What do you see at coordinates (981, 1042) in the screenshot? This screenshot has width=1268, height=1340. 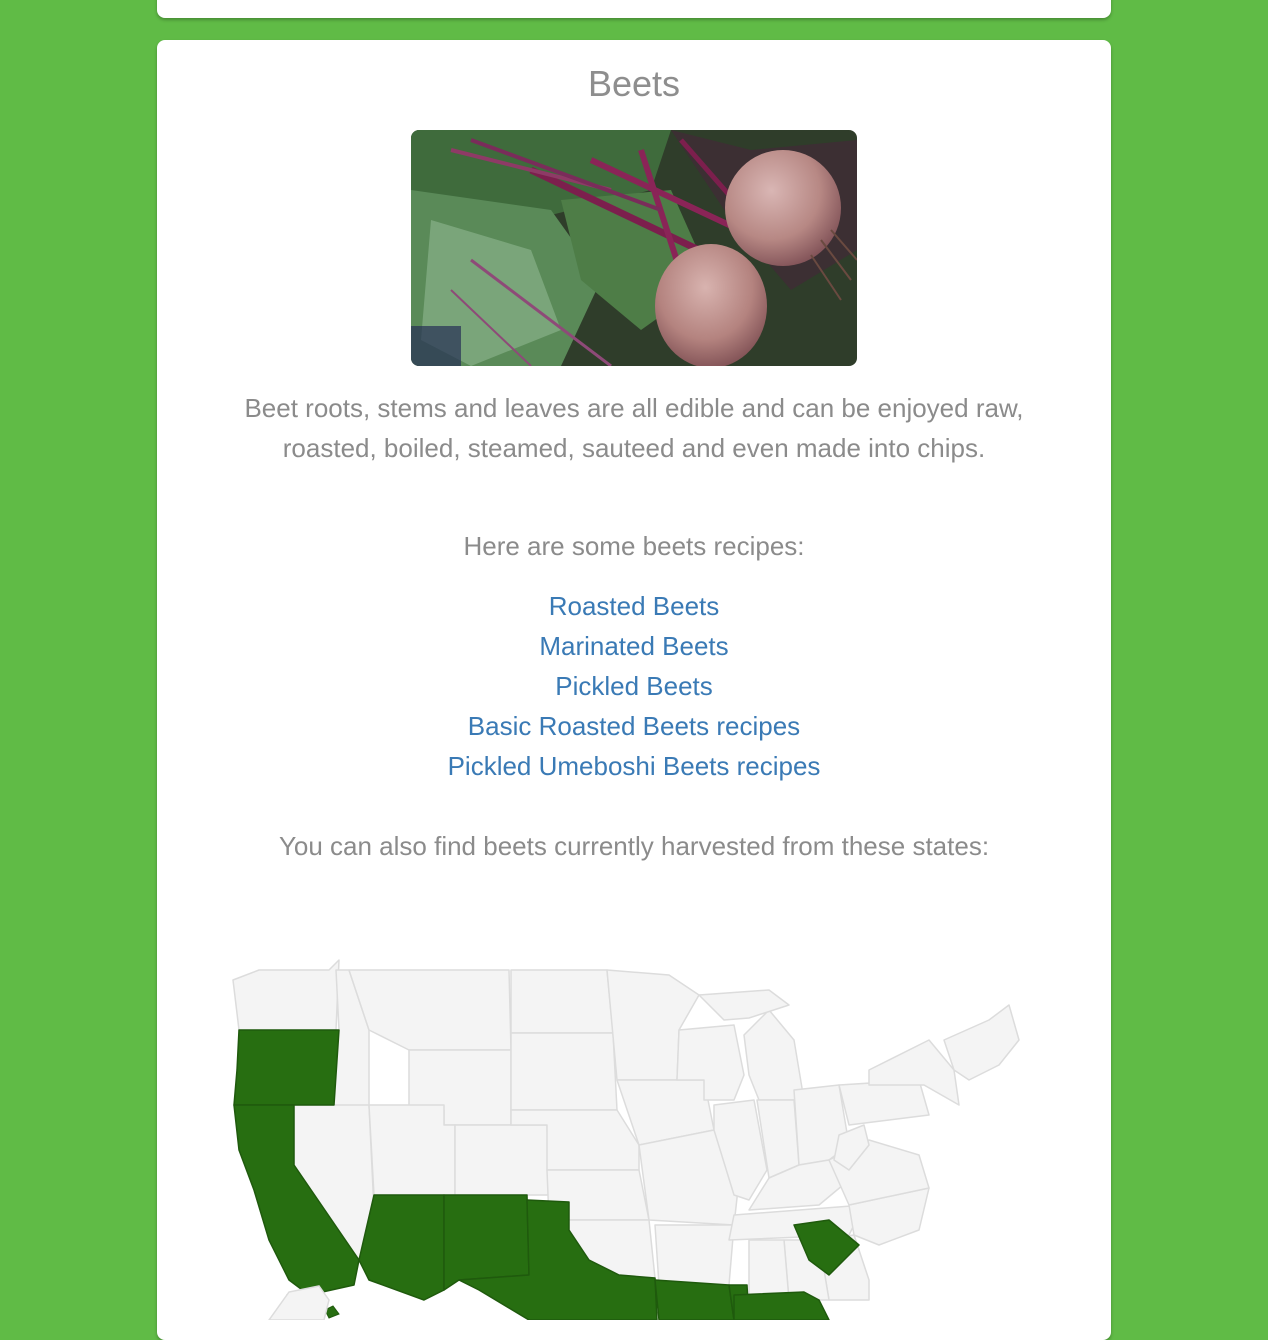 I see `state-new-england` at bounding box center [981, 1042].